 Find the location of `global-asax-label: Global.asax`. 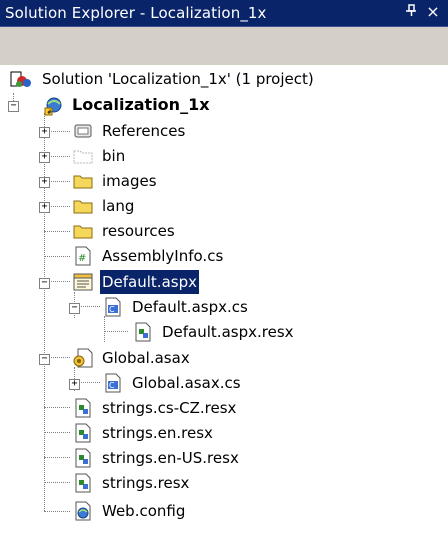

global-asax-label: Global.asax is located at coordinates (146, 358).